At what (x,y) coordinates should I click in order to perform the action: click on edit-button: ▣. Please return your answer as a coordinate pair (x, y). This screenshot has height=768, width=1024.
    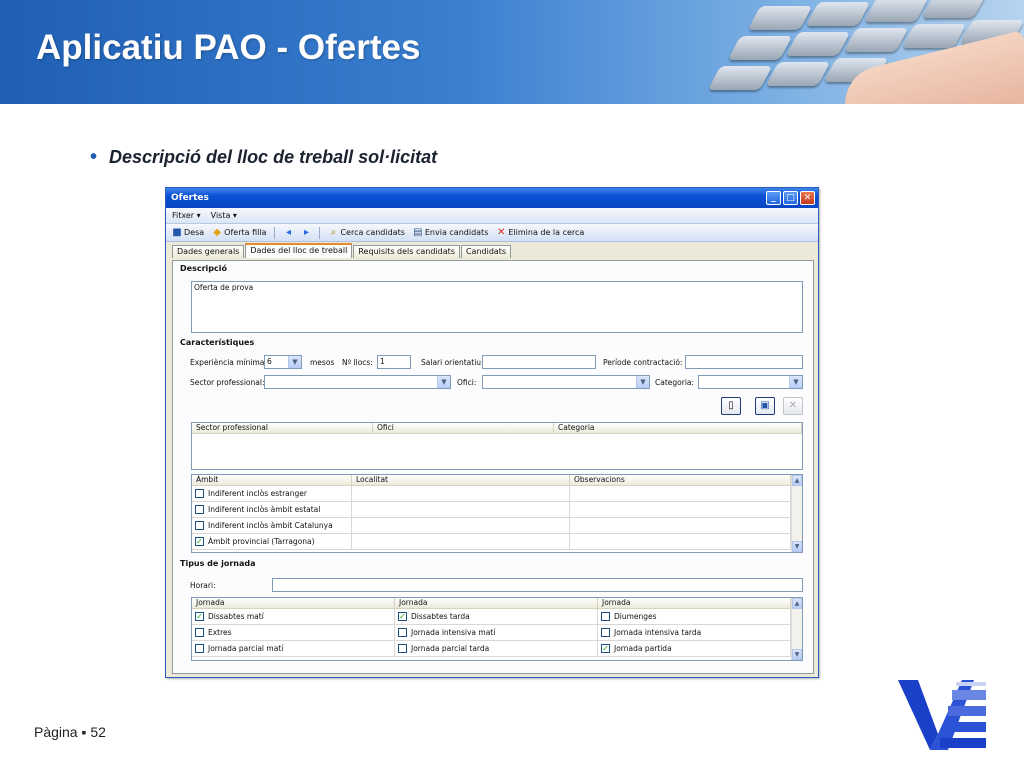
    Looking at the image, I should click on (765, 406).